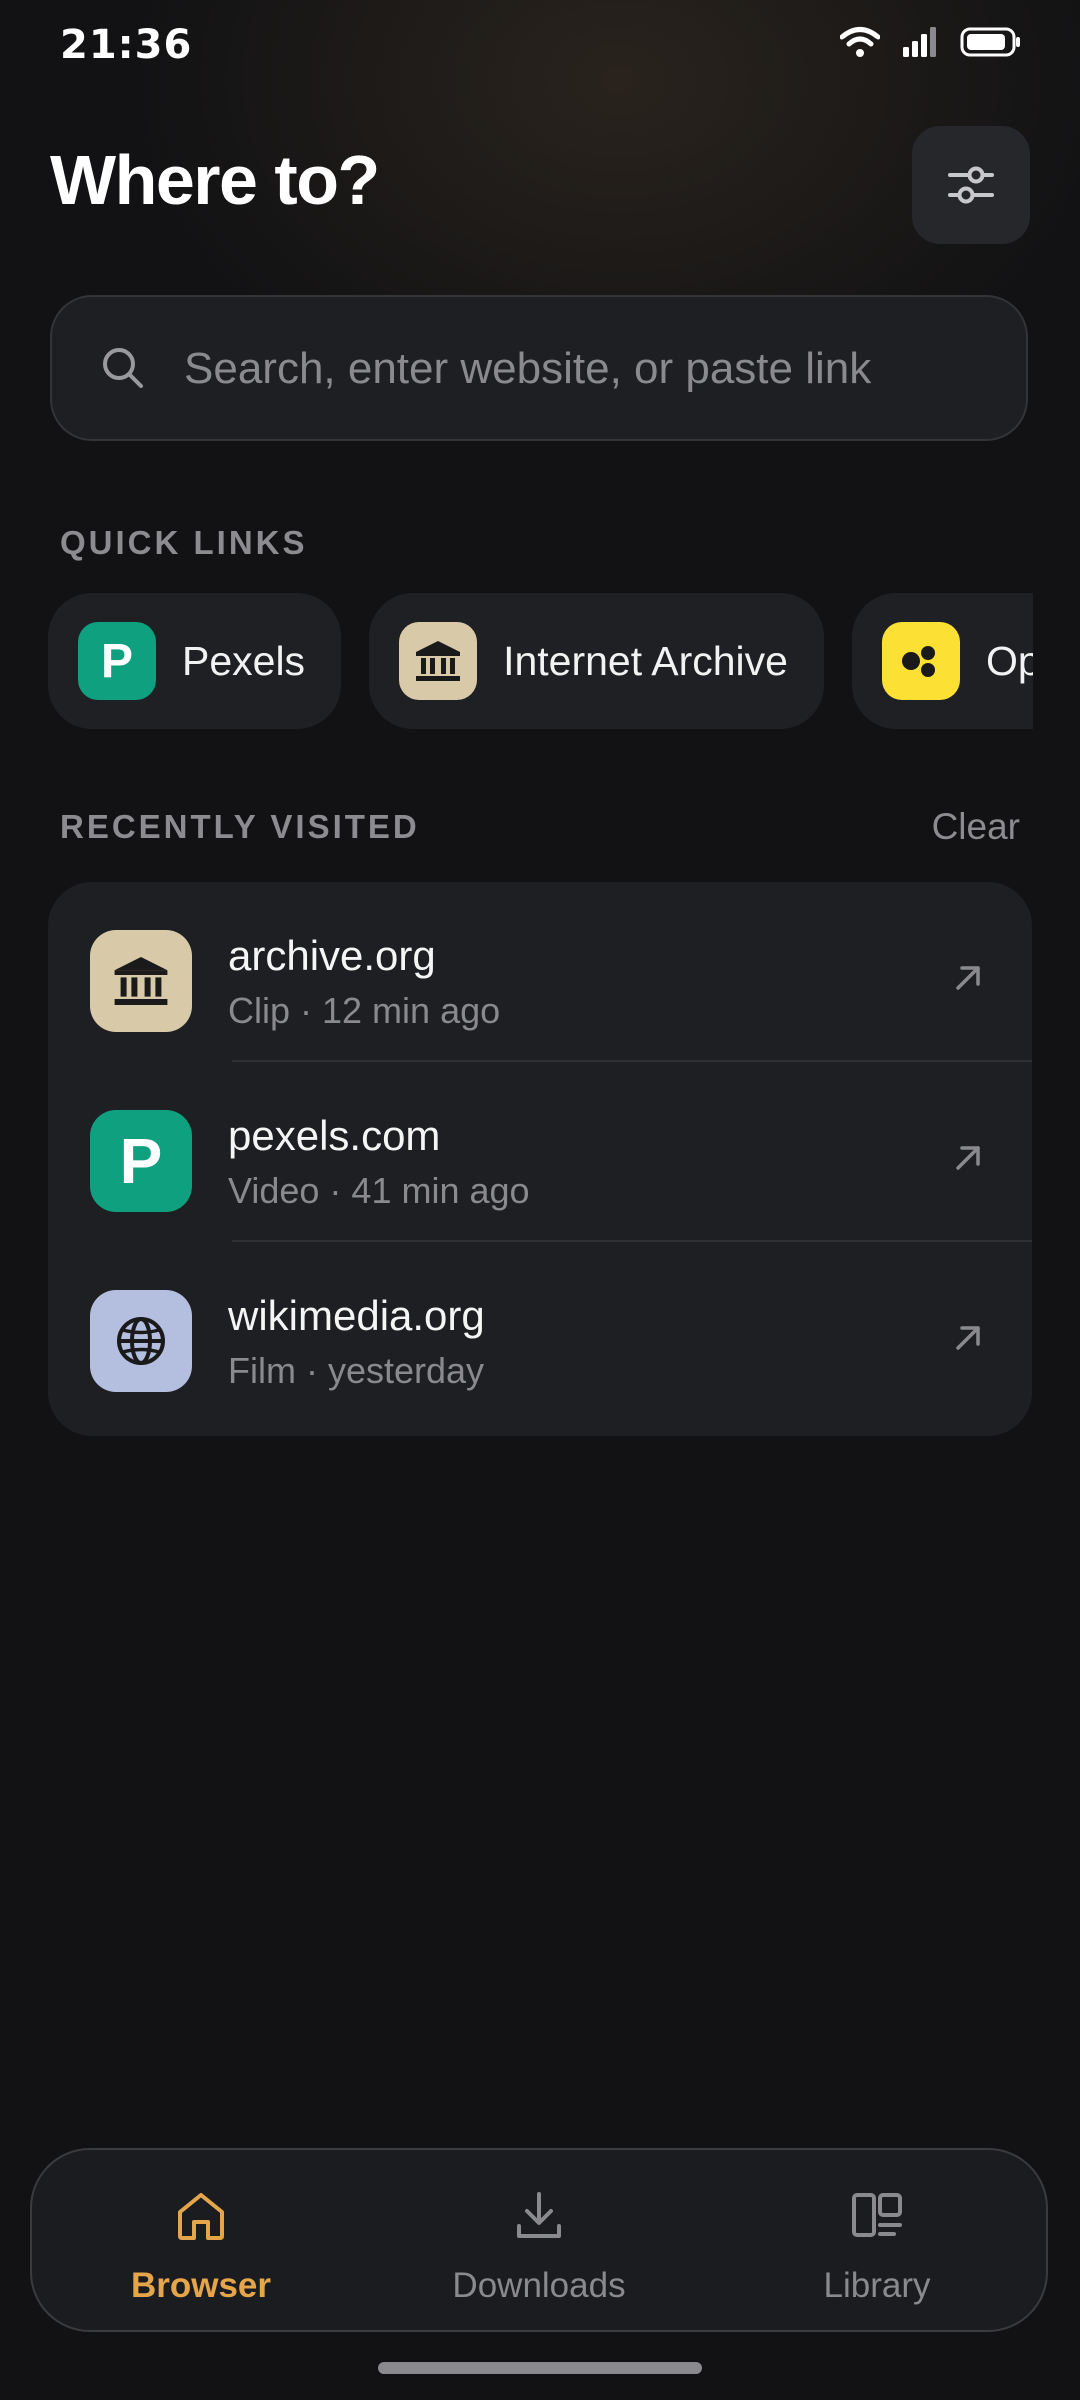 The image size is (1080, 2400). I want to click on quick-links-heading: QUICK LINKS, so click(184, 542).